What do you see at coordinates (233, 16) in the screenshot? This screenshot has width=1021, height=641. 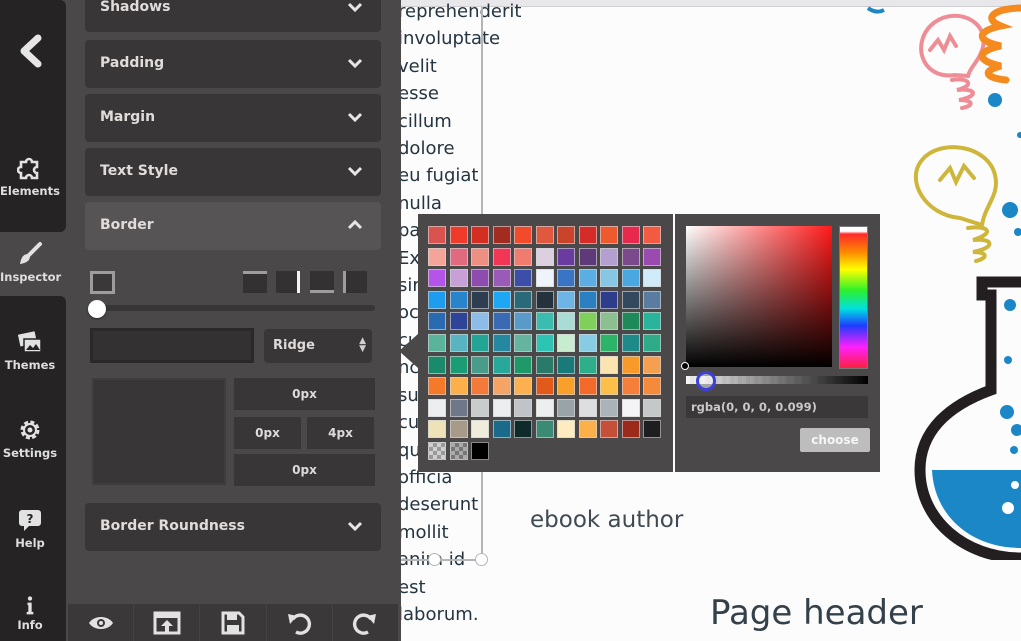 I see `section-shadows: Shadows` at bounding box center [233, 16].